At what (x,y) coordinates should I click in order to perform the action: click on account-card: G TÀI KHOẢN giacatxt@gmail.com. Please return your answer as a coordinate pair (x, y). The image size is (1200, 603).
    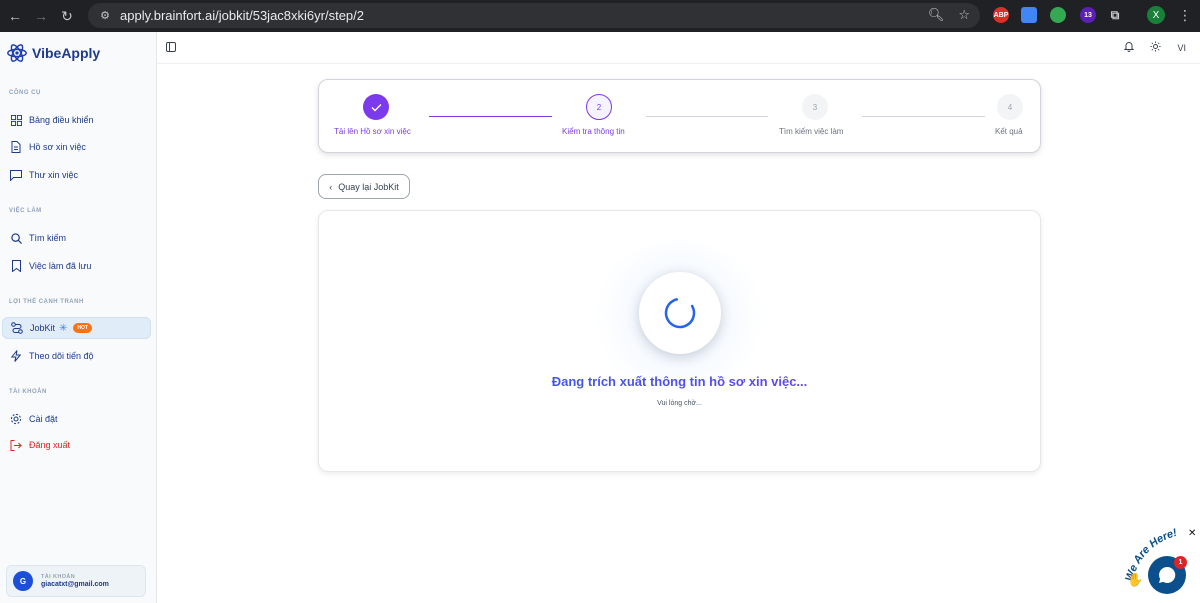
    Looking at the image, I should click on (76, 581).